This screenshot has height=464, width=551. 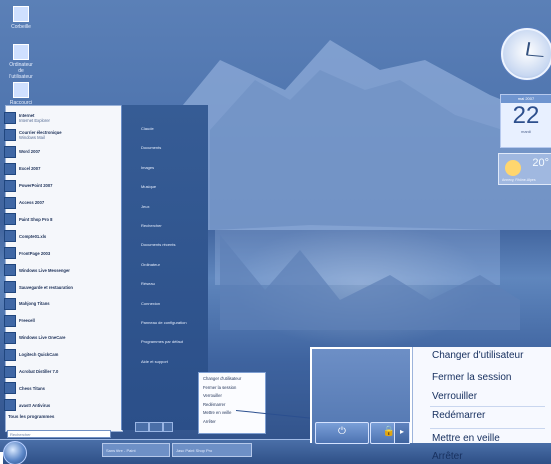 What do you see at coordinates (46, 287) in the screenshot?
I see `program-label: Sauvegarde et restauration` at bounding box center [46, 287].